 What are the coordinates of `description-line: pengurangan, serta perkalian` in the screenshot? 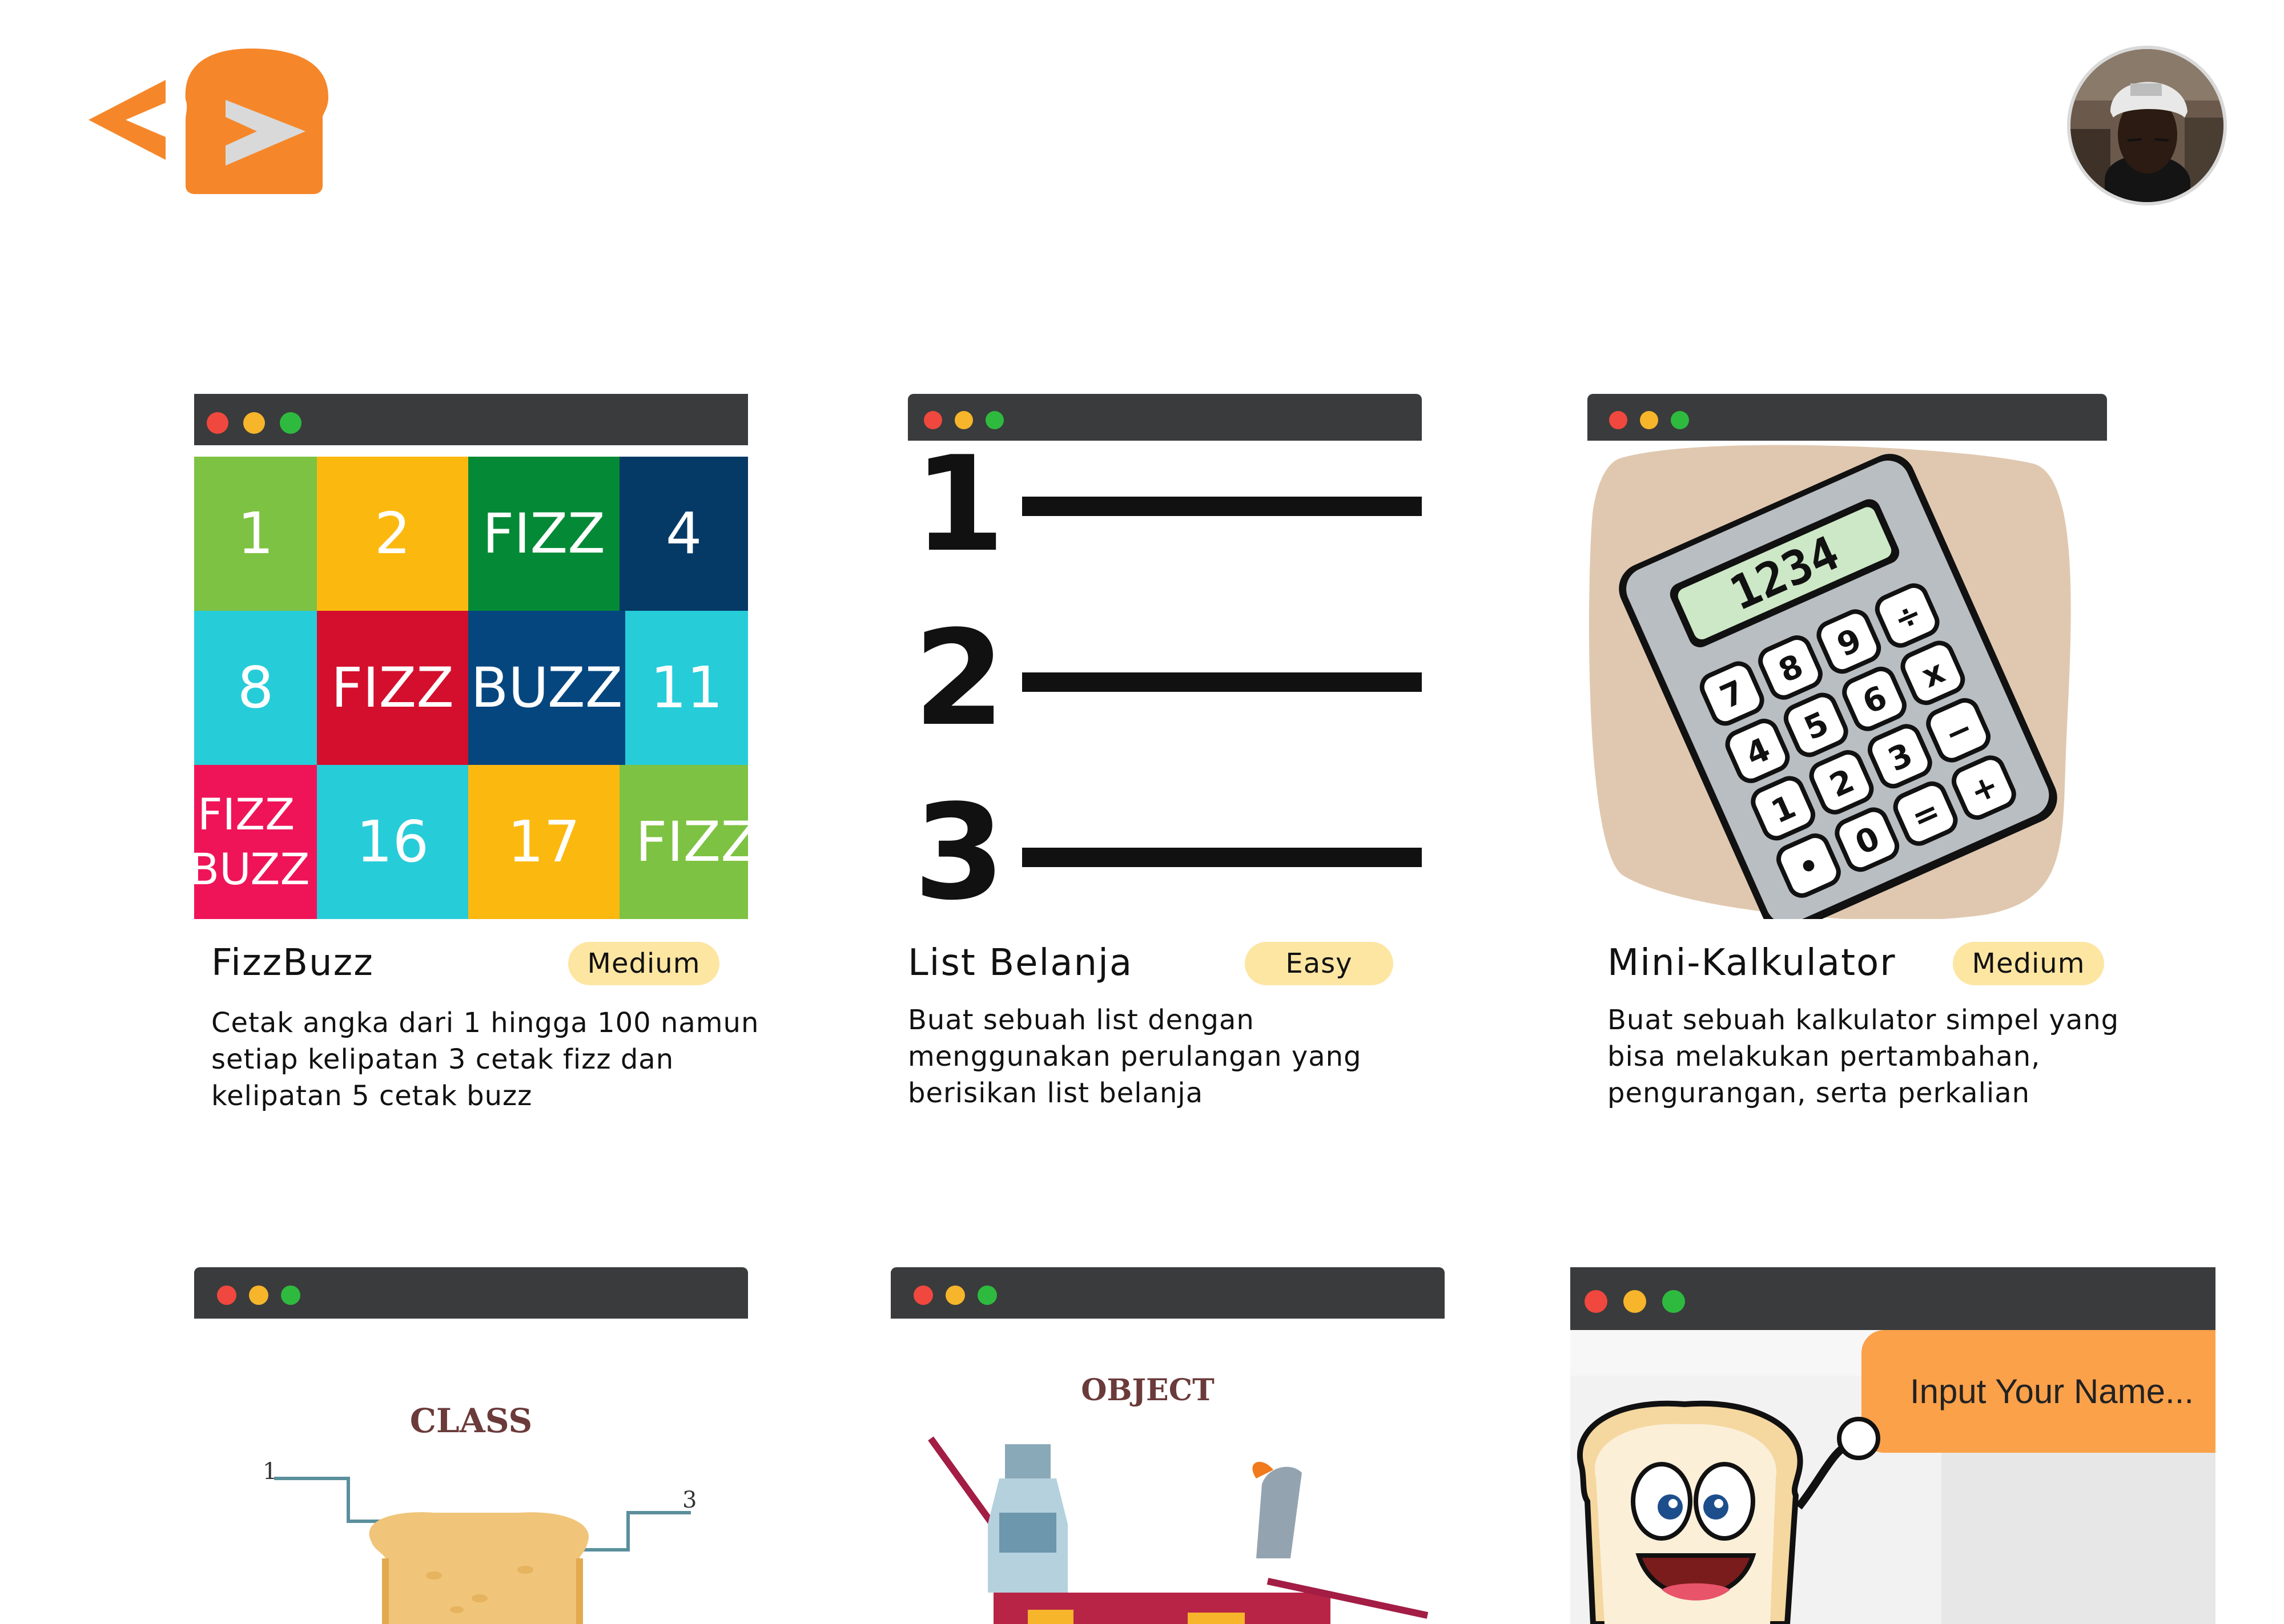 It's located at (1818, 1093).